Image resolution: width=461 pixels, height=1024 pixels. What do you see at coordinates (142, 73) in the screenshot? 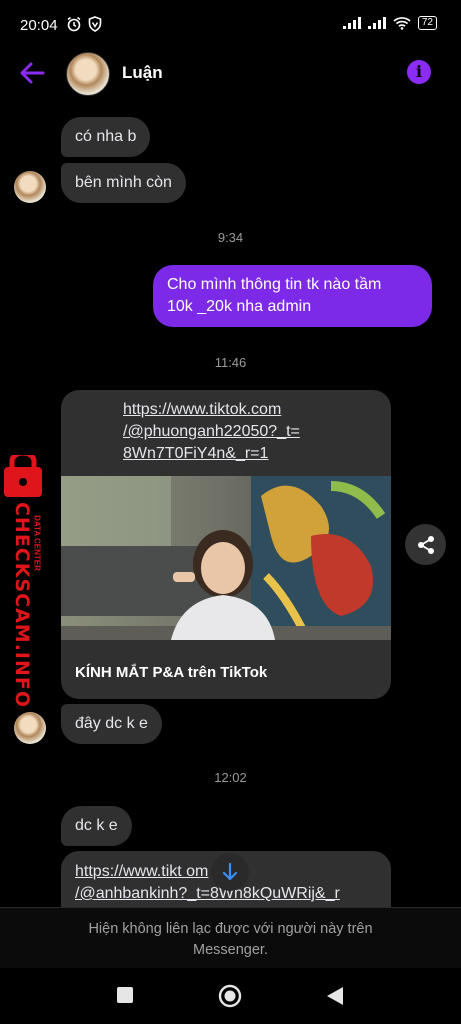
I see `contact-name: Luận` at bounding box center [142, 73].